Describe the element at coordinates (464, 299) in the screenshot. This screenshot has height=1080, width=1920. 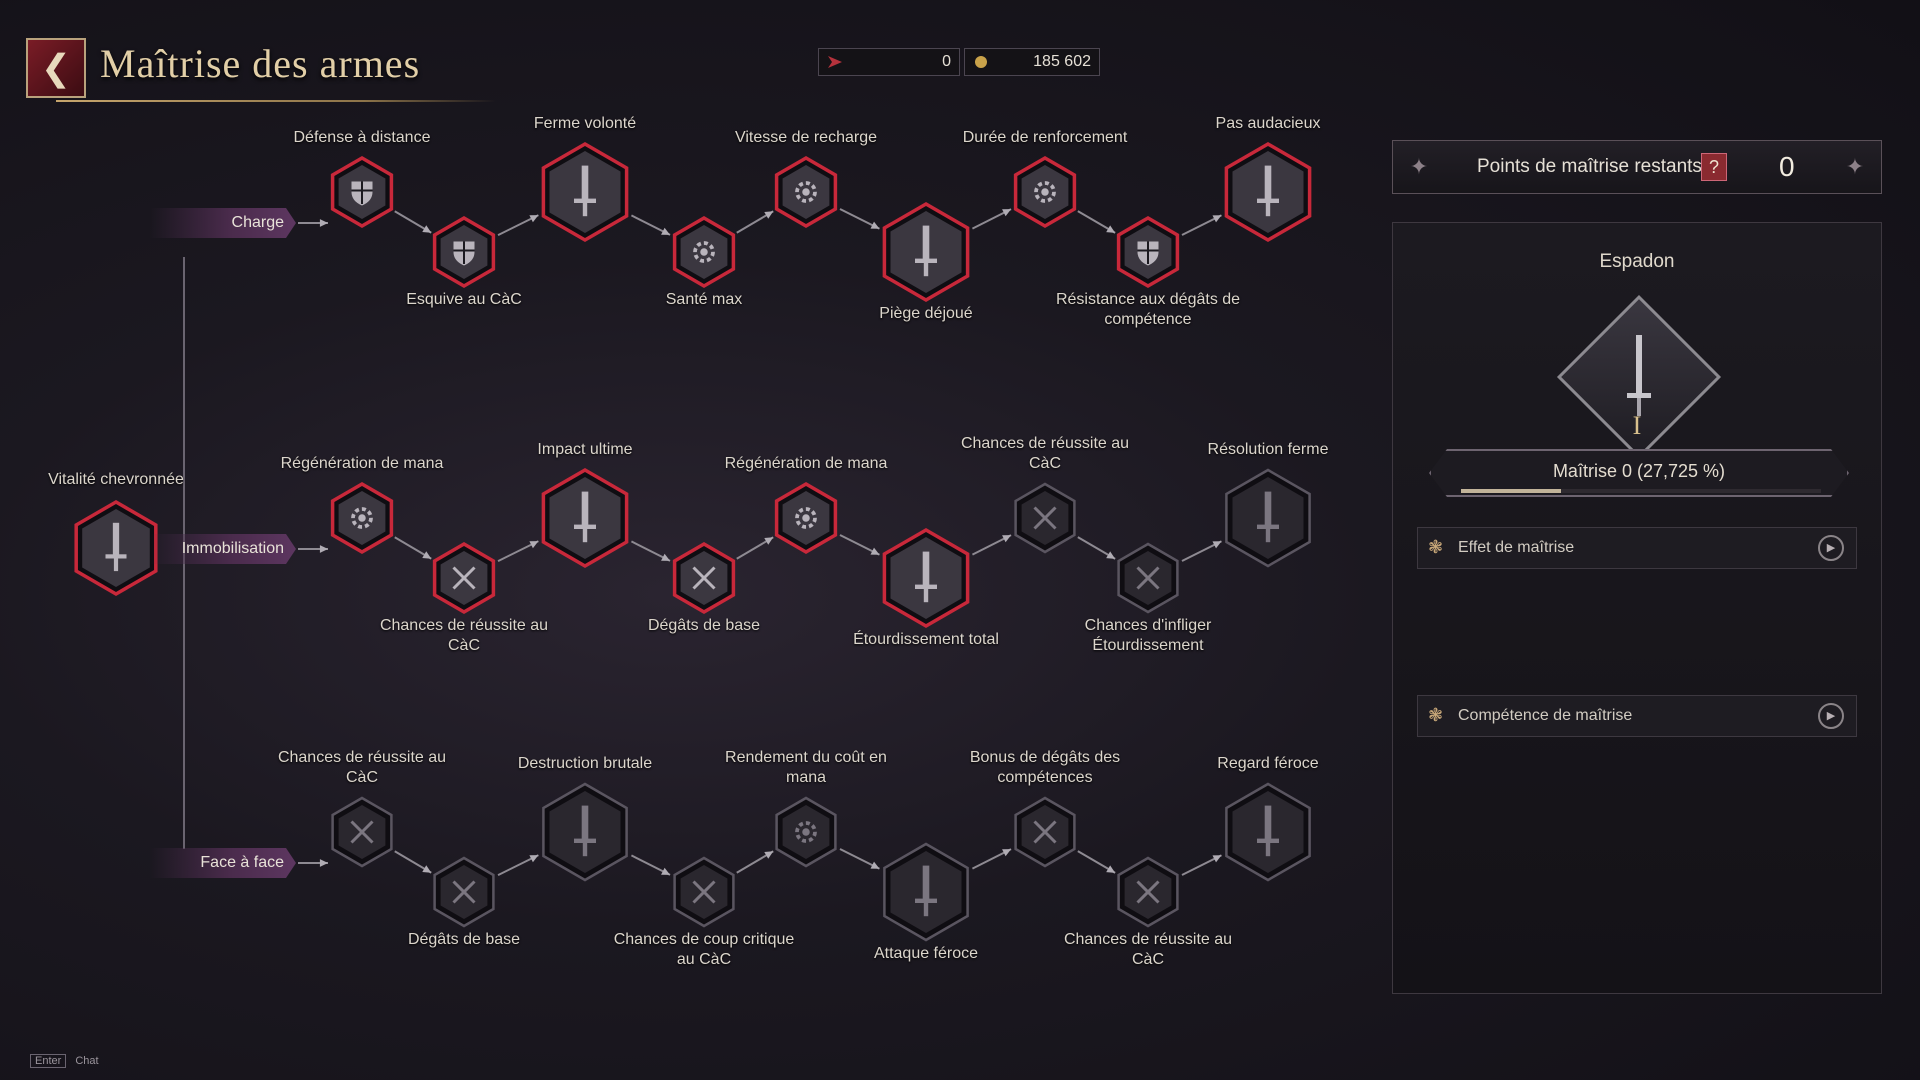
I see `skill-node-label: Esquive au CàC` at that location.